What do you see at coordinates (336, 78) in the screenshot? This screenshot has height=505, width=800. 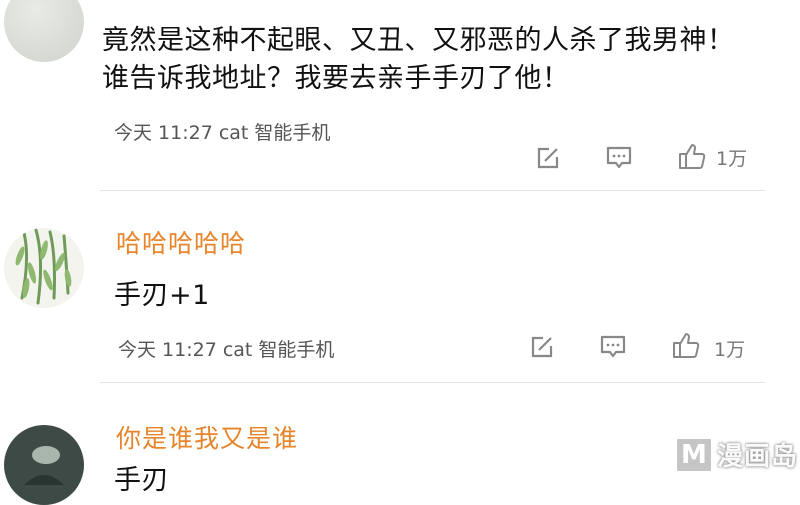 I see `comment-line: 谁告诉我地址？我要去亲手手刃了他！` at bounding box center [336, 78].